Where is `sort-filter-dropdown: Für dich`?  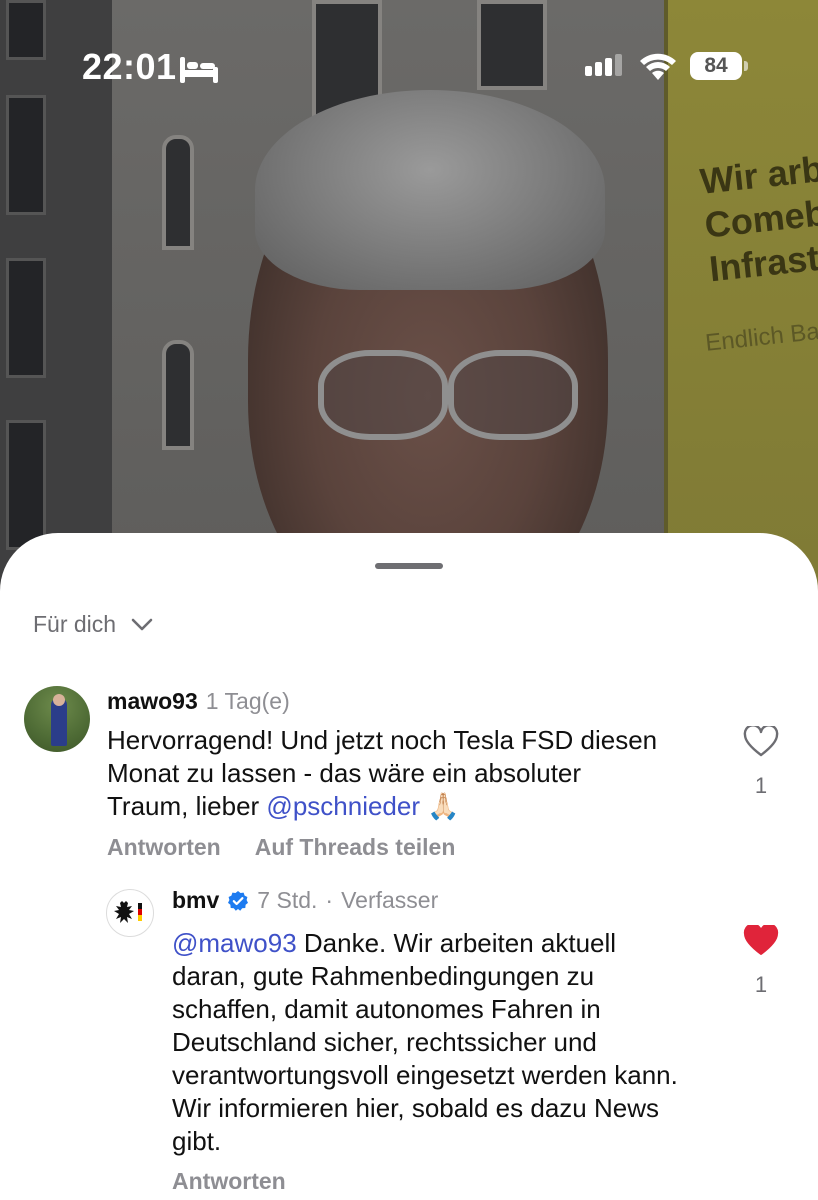 sort-filter-dropdown: Für dich is located at coordinates (93, 624).